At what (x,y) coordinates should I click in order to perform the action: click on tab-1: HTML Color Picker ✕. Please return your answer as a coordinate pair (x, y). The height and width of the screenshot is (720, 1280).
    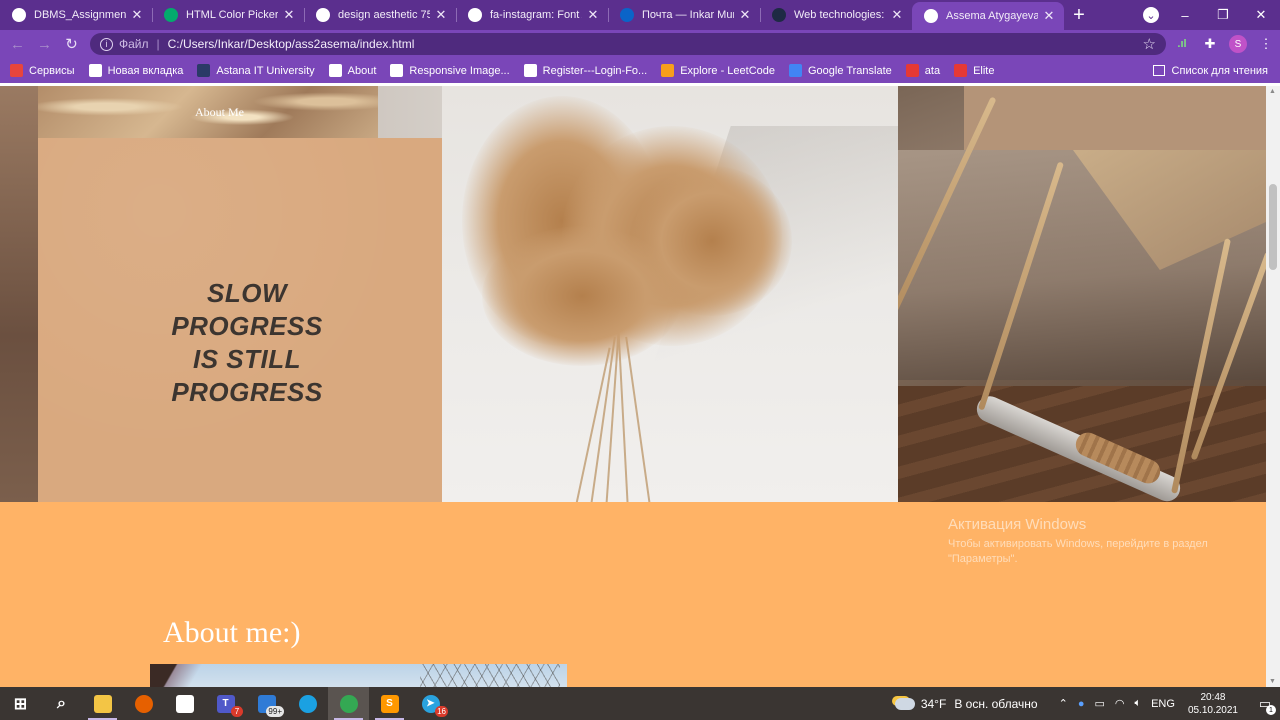
    Looking at the image, I should click on (228, 15).